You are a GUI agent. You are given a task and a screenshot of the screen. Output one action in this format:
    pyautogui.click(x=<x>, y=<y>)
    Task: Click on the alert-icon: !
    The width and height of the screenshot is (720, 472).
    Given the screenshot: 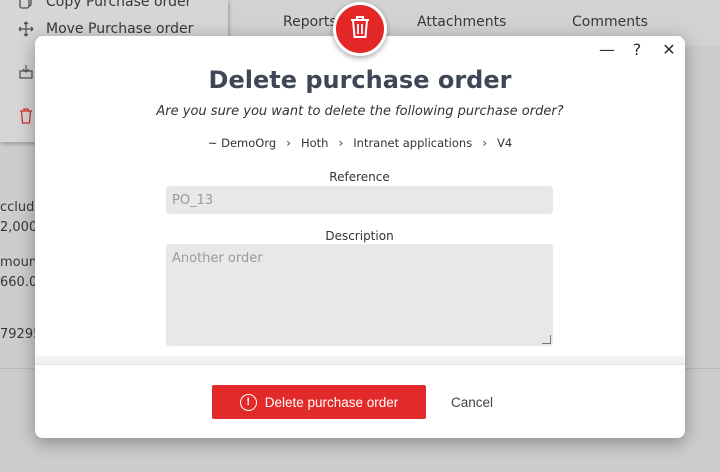 What is the action you would take?
    pyautogui.click(x=248, y=402)
    